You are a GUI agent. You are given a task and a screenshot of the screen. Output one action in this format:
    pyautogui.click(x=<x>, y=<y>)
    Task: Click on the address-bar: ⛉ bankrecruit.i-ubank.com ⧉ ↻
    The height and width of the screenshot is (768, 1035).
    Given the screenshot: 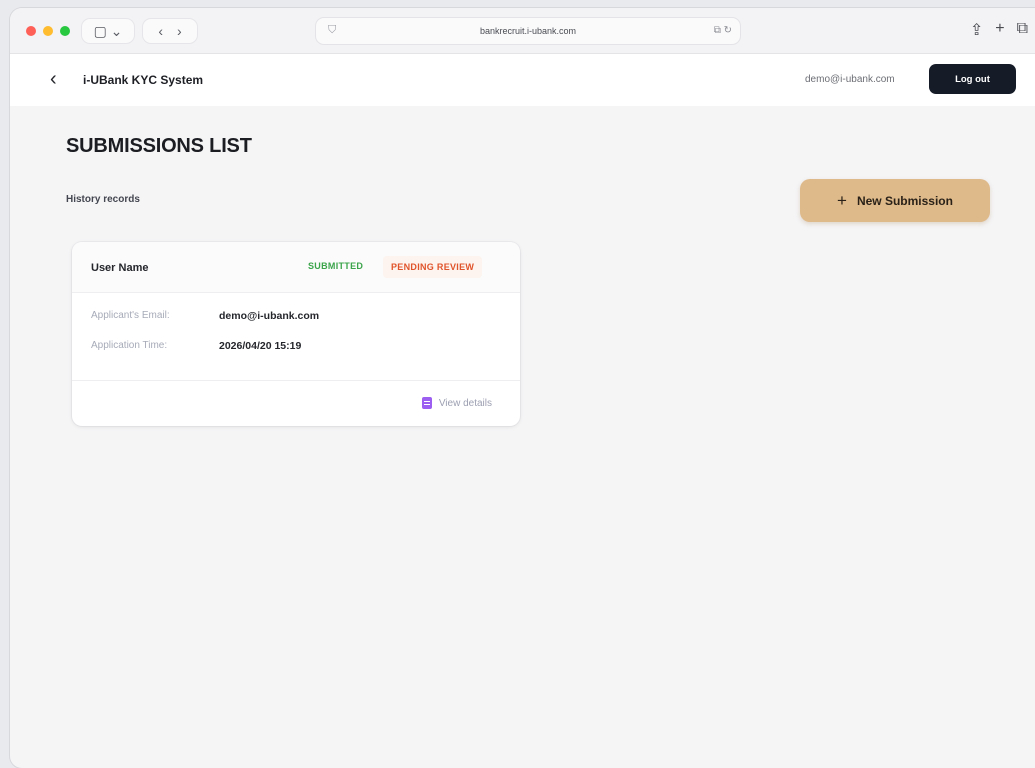 What is the action you would take?
    pyautogui.click(x=528, y=31)
    